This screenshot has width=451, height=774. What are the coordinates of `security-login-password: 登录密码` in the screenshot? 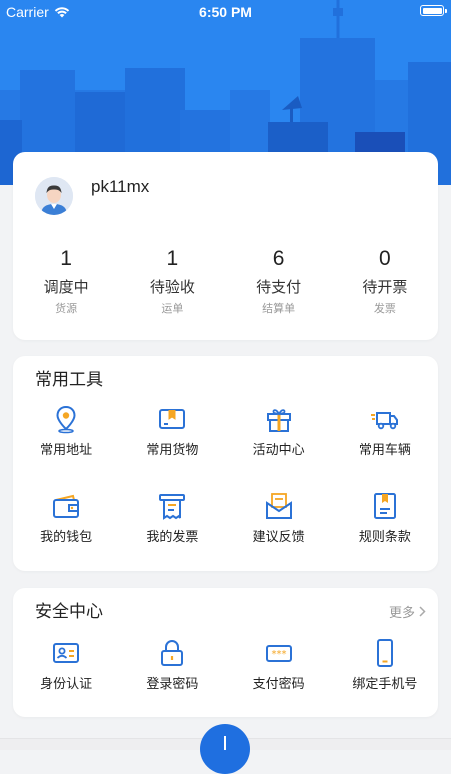 It's located at (172, 665).